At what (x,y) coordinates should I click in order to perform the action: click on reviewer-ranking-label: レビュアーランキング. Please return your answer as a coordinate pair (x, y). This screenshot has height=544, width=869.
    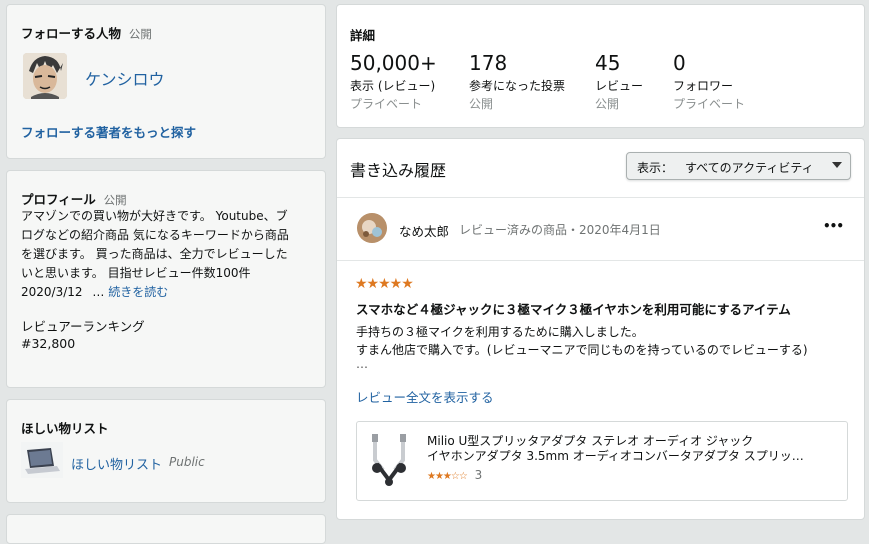
    Looking at the image, I should click on (83, 326).